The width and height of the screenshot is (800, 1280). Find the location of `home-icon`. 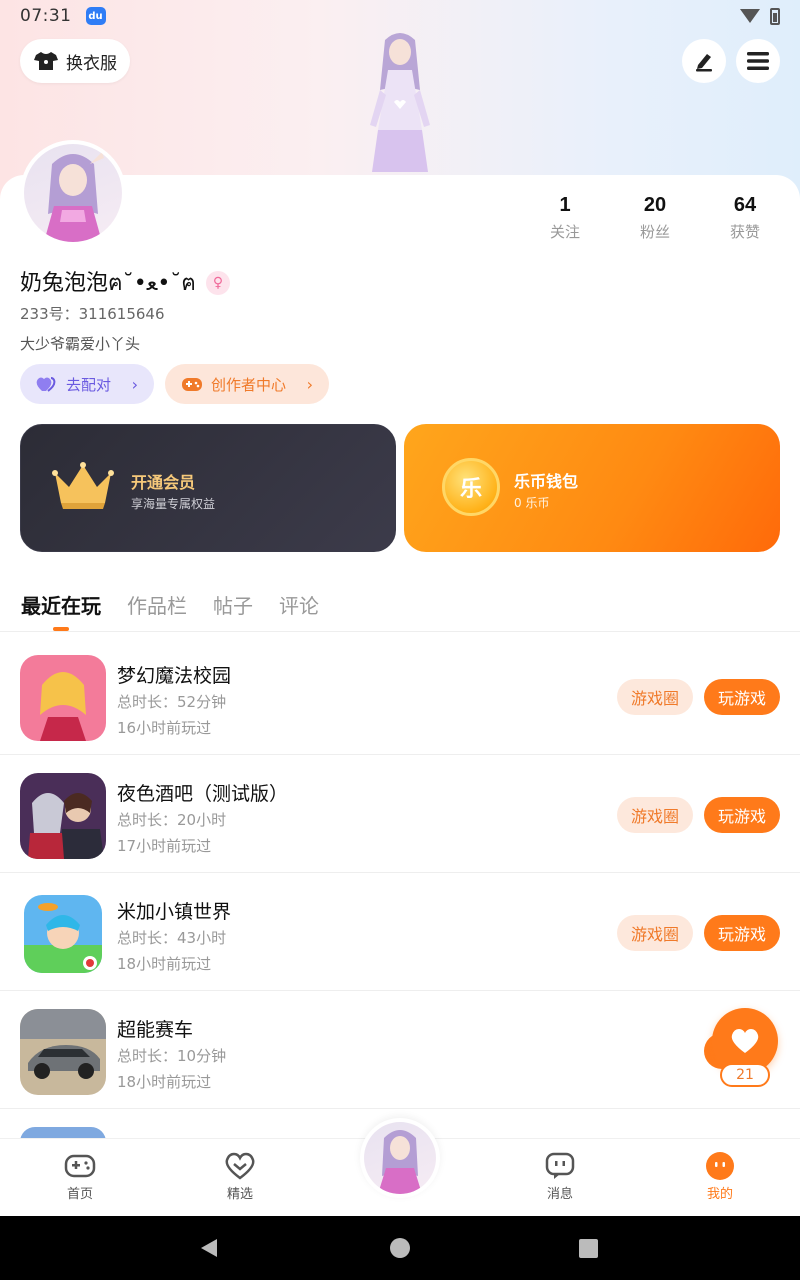

home-icon is located at coordinates (400, 1248).